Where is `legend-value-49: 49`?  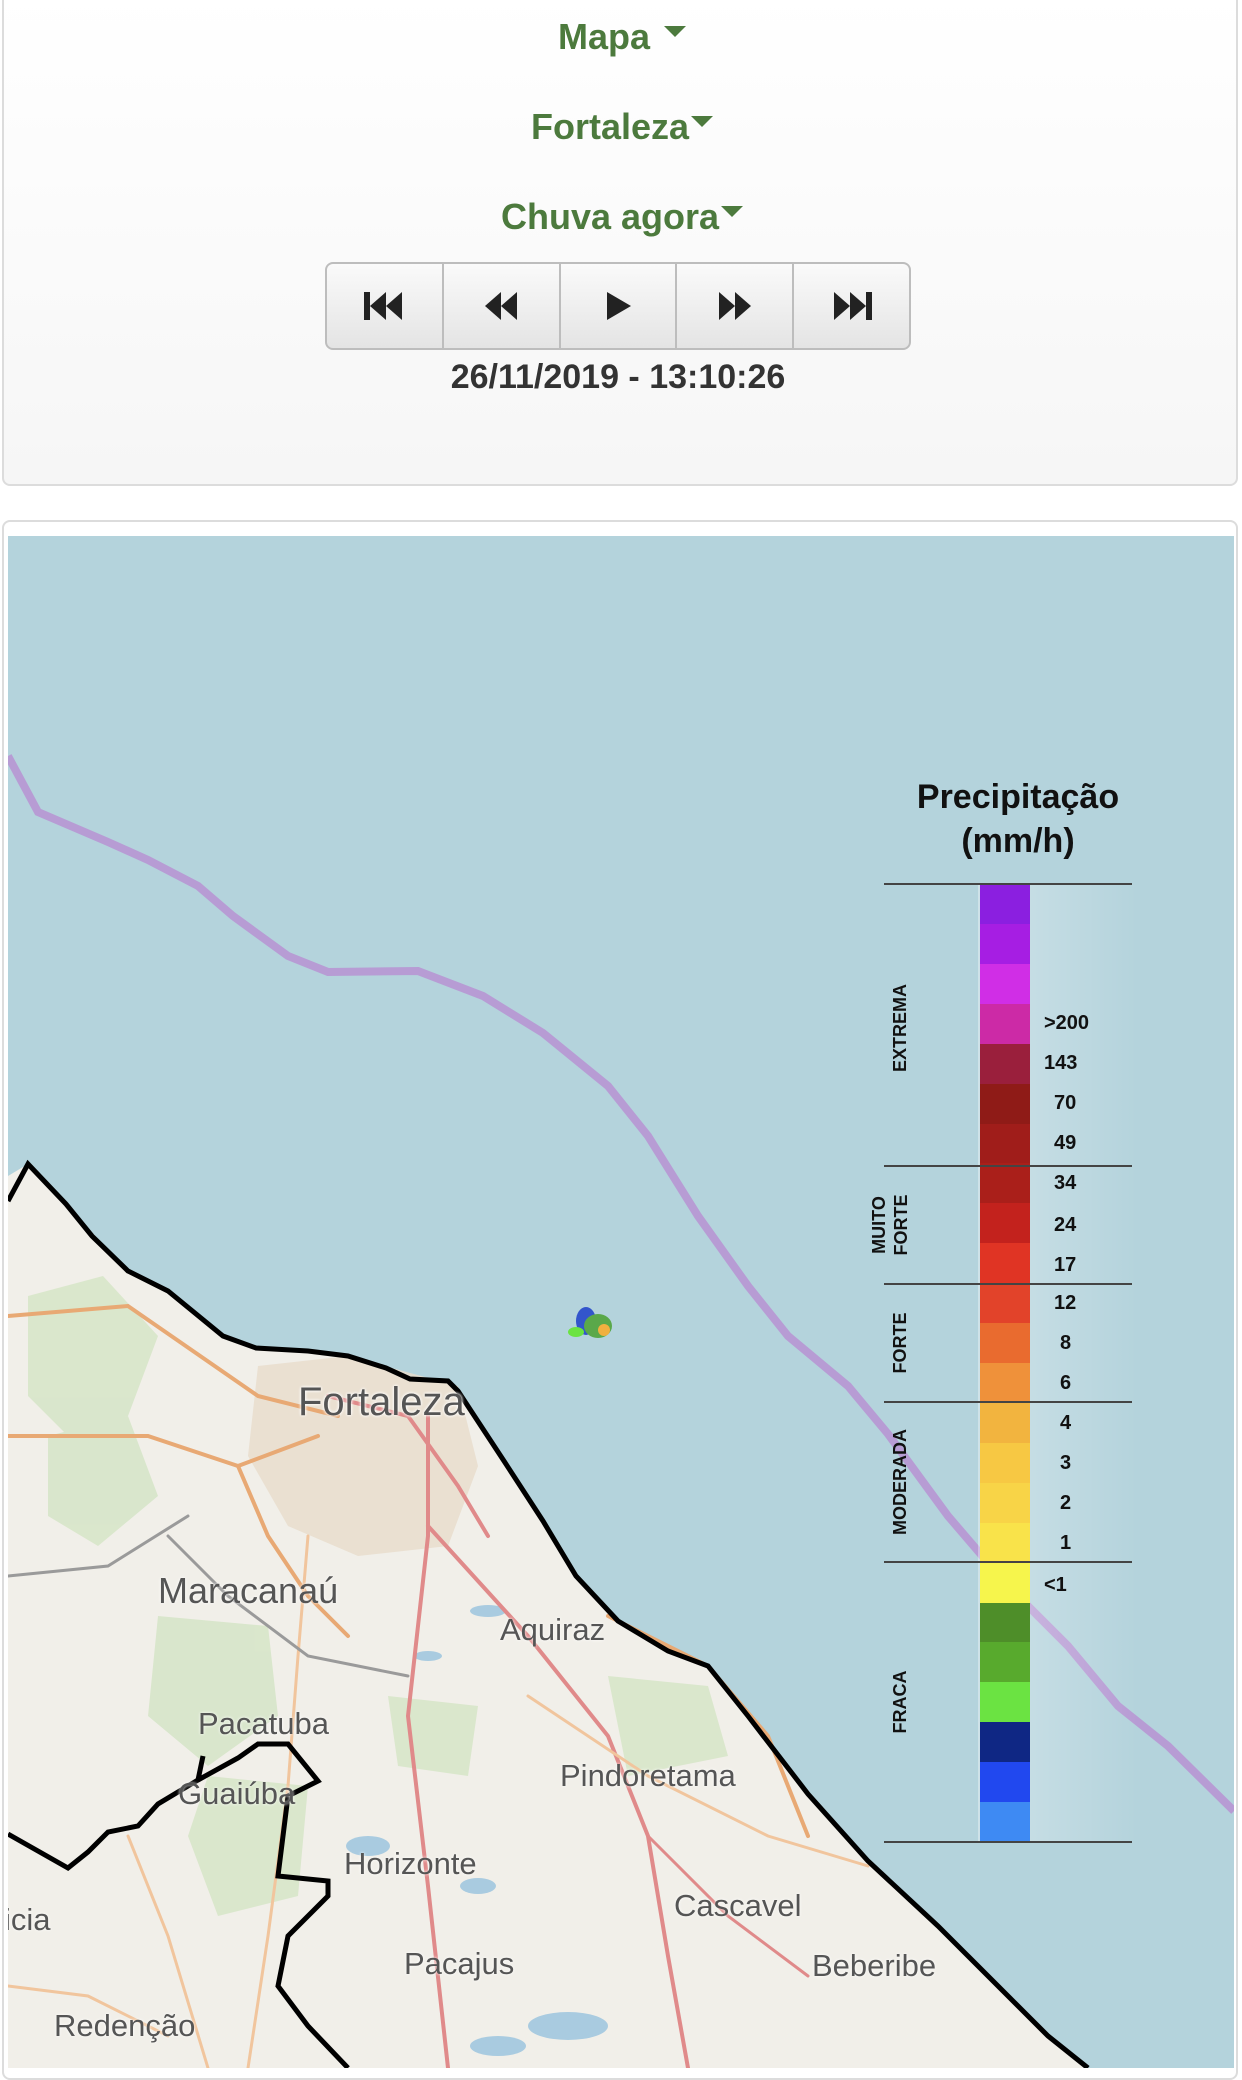 legend-value-49: 49 is located at coordinates (1065, 1143).